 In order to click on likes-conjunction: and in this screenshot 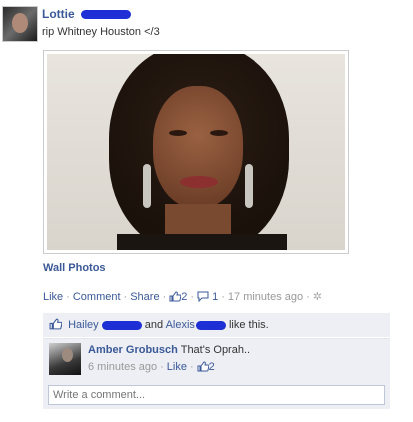, I will do `click(154, 325)`.